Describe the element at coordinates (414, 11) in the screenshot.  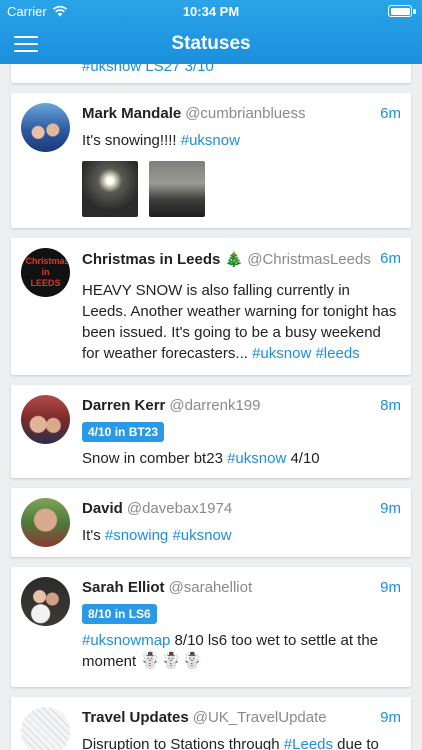
I see `battery-tip` at that location.